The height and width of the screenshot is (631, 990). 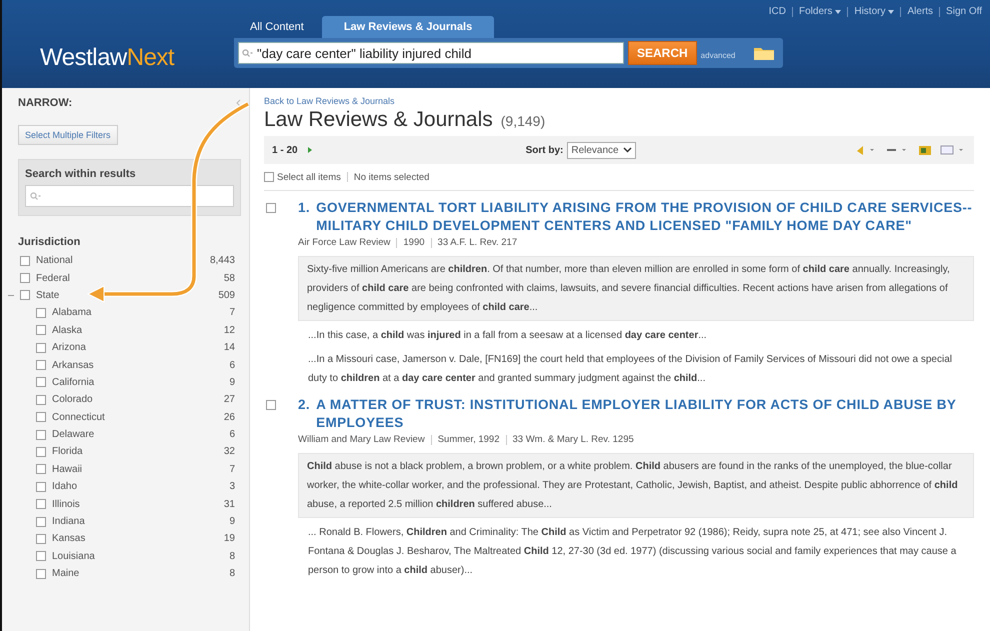 What do you see at coordinates (141, 574) in the screenshot?
I see `facet-label: Maine` at bounding box center [141, 574].